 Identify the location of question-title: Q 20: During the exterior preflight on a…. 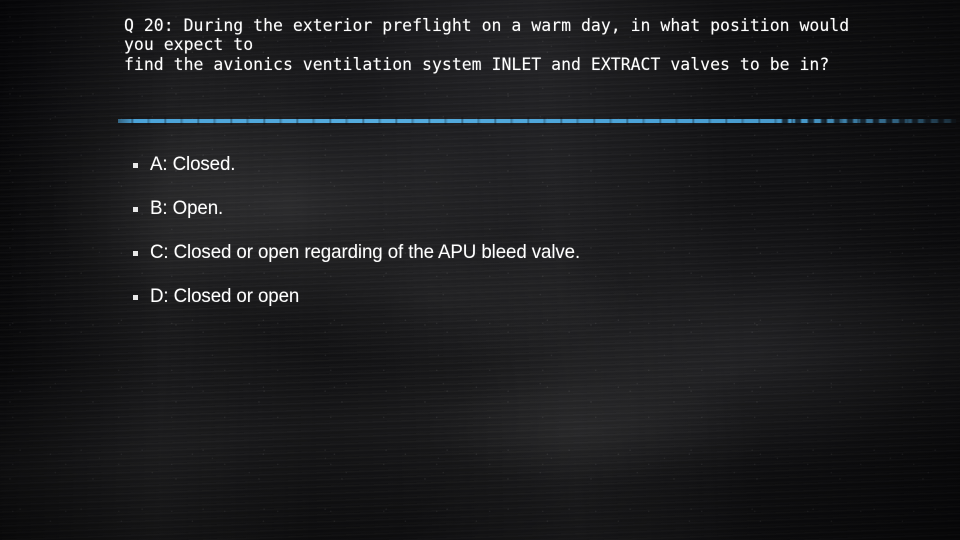
(487, 45).